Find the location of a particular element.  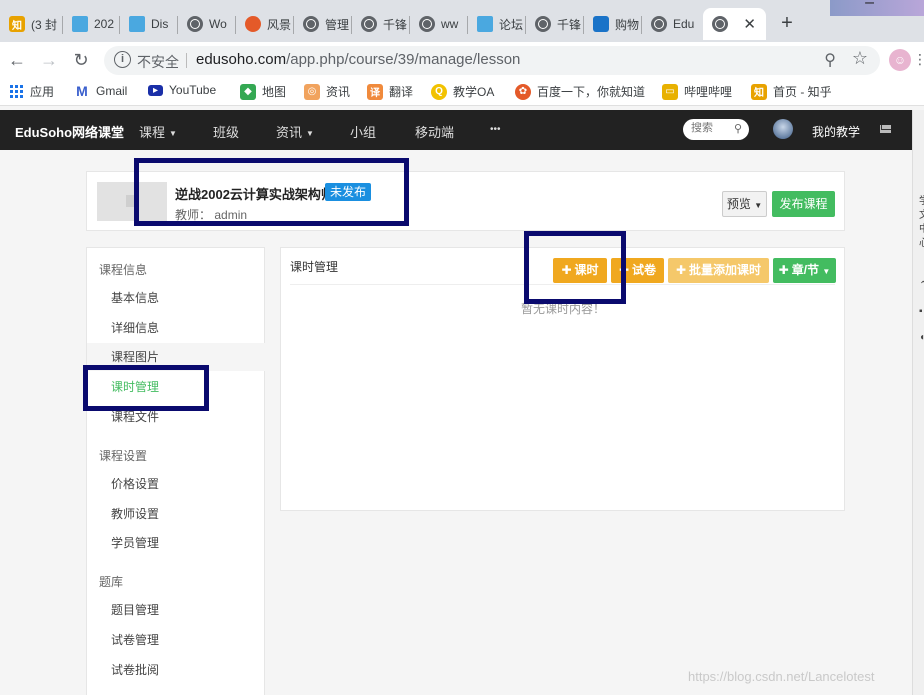

youtube-icon: ▸ is located at coordinates (155, 90).